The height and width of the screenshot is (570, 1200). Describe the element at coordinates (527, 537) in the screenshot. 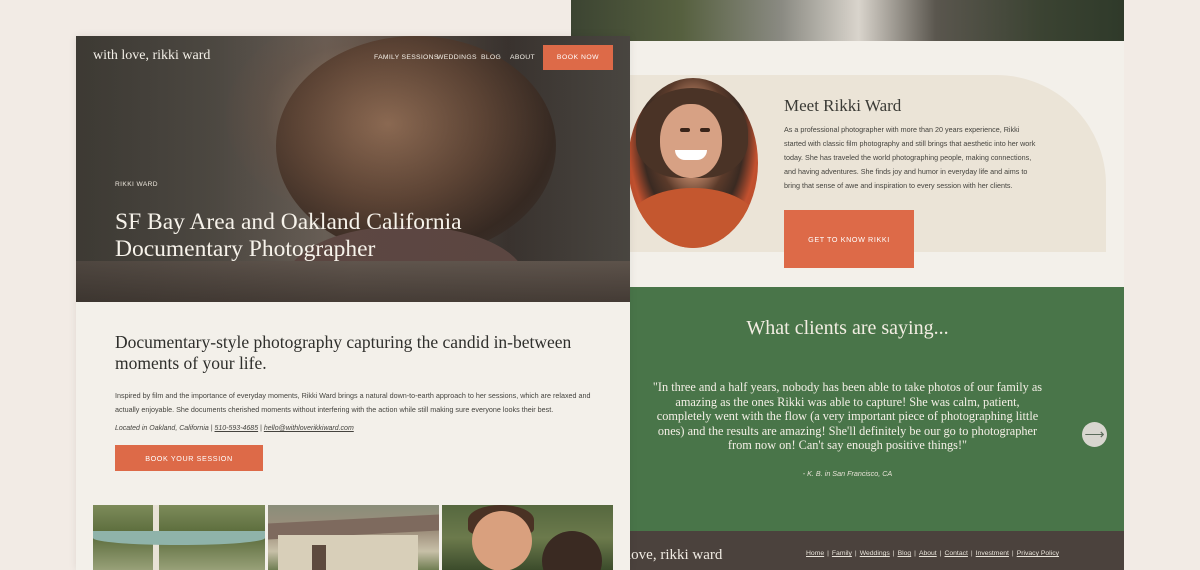

I see `gallery-photo-family` at that location.